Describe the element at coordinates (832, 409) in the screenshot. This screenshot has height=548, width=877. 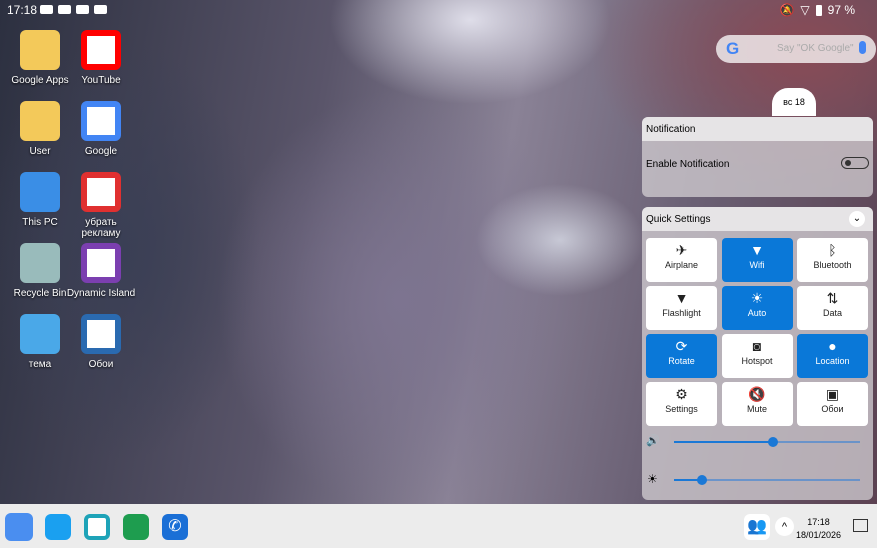
I see `tile-label: Обои` at that location.